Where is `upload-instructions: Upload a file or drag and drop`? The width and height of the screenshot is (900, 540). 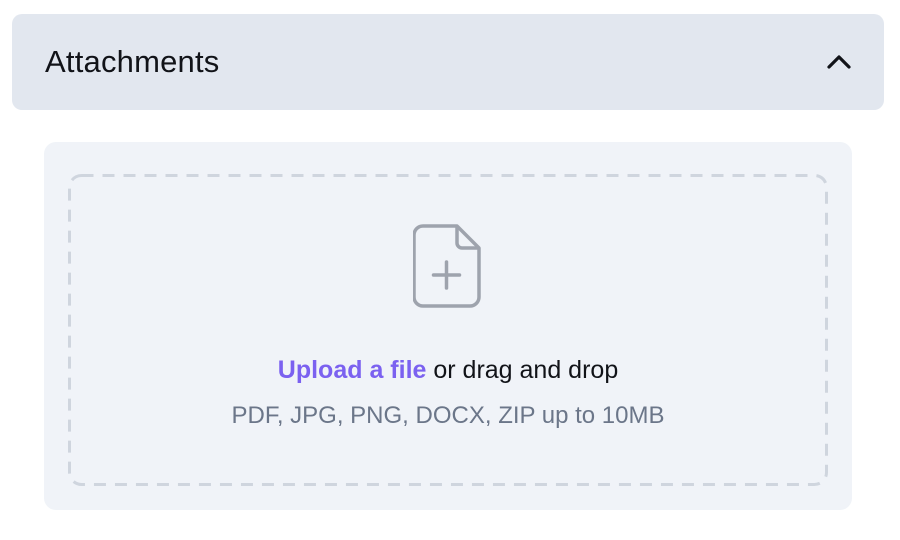 upload-instructions: Upload a file or drag and drop is located at coordinates (448, 370).